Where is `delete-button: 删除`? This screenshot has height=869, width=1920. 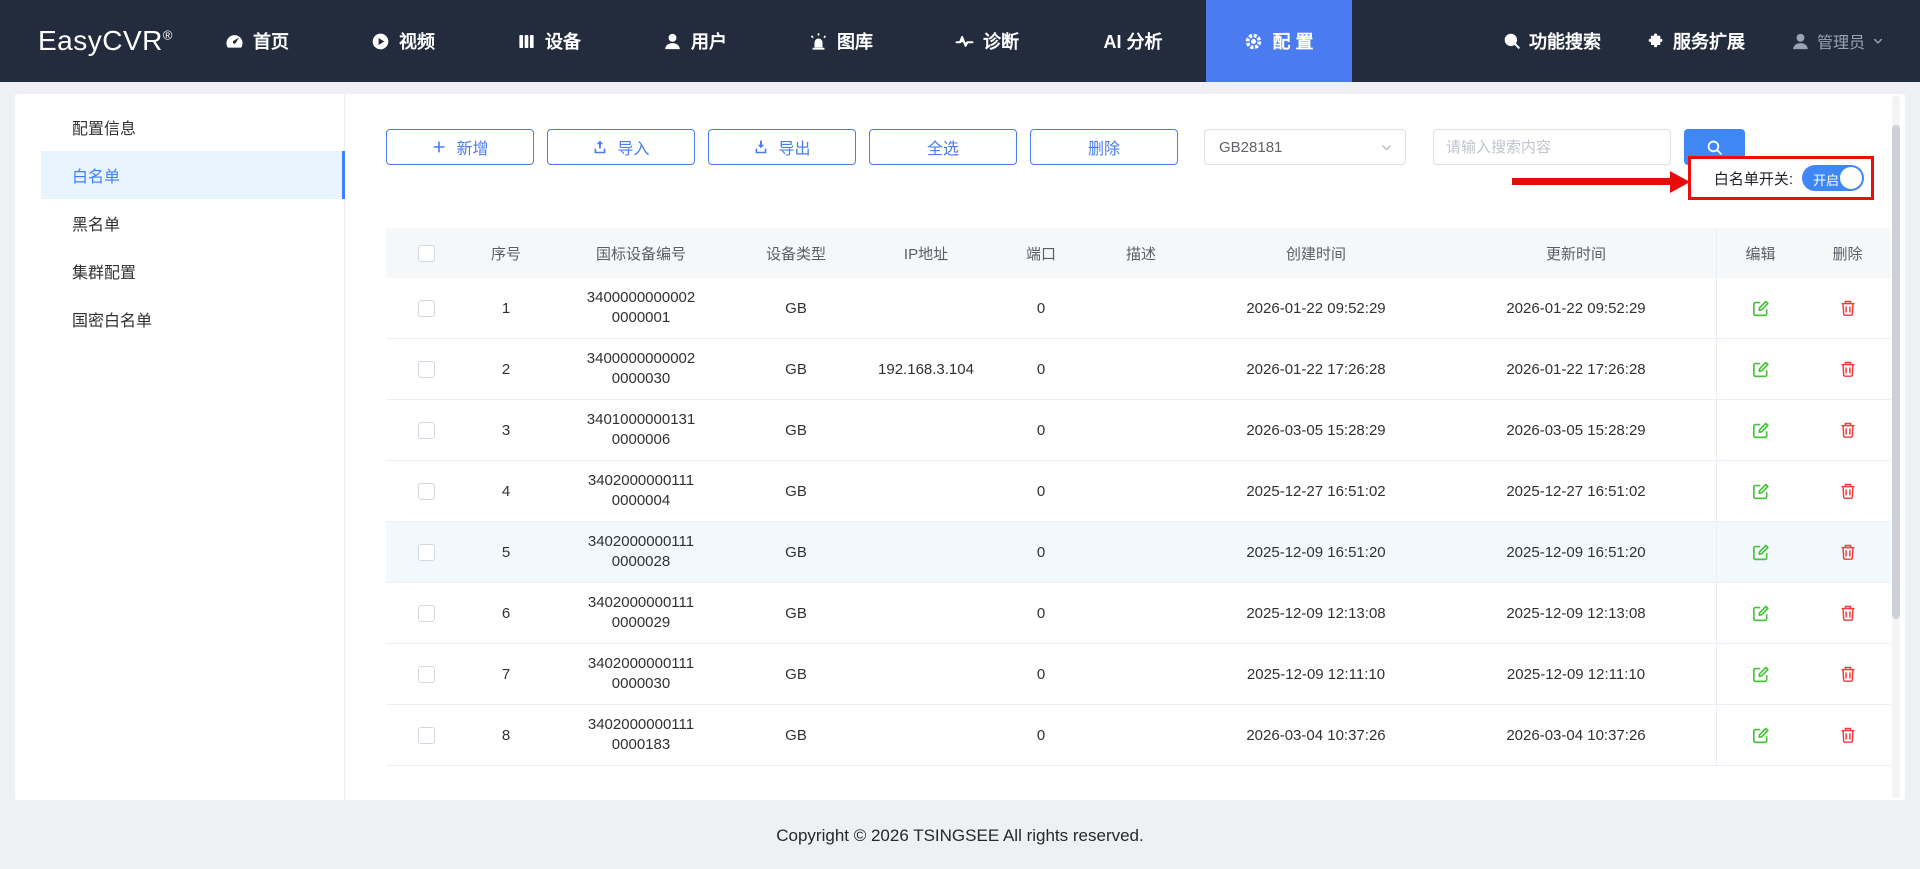
delete-button: 删除 is located at coordinates (1104, 147).